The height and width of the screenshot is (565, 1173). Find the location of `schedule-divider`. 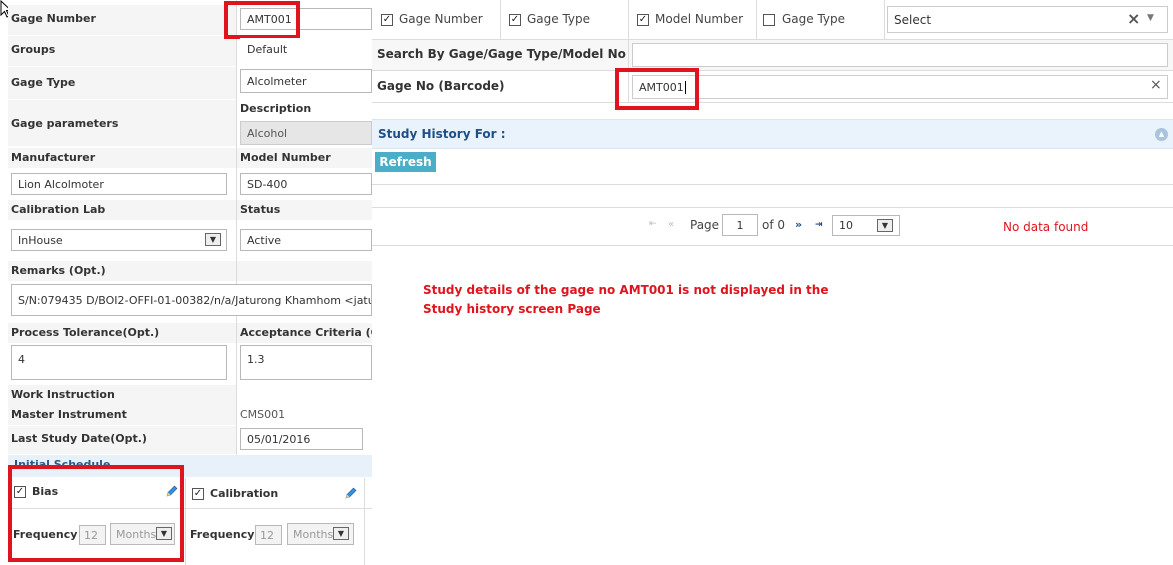

schedule-divider is located at coordinates (185, 521).